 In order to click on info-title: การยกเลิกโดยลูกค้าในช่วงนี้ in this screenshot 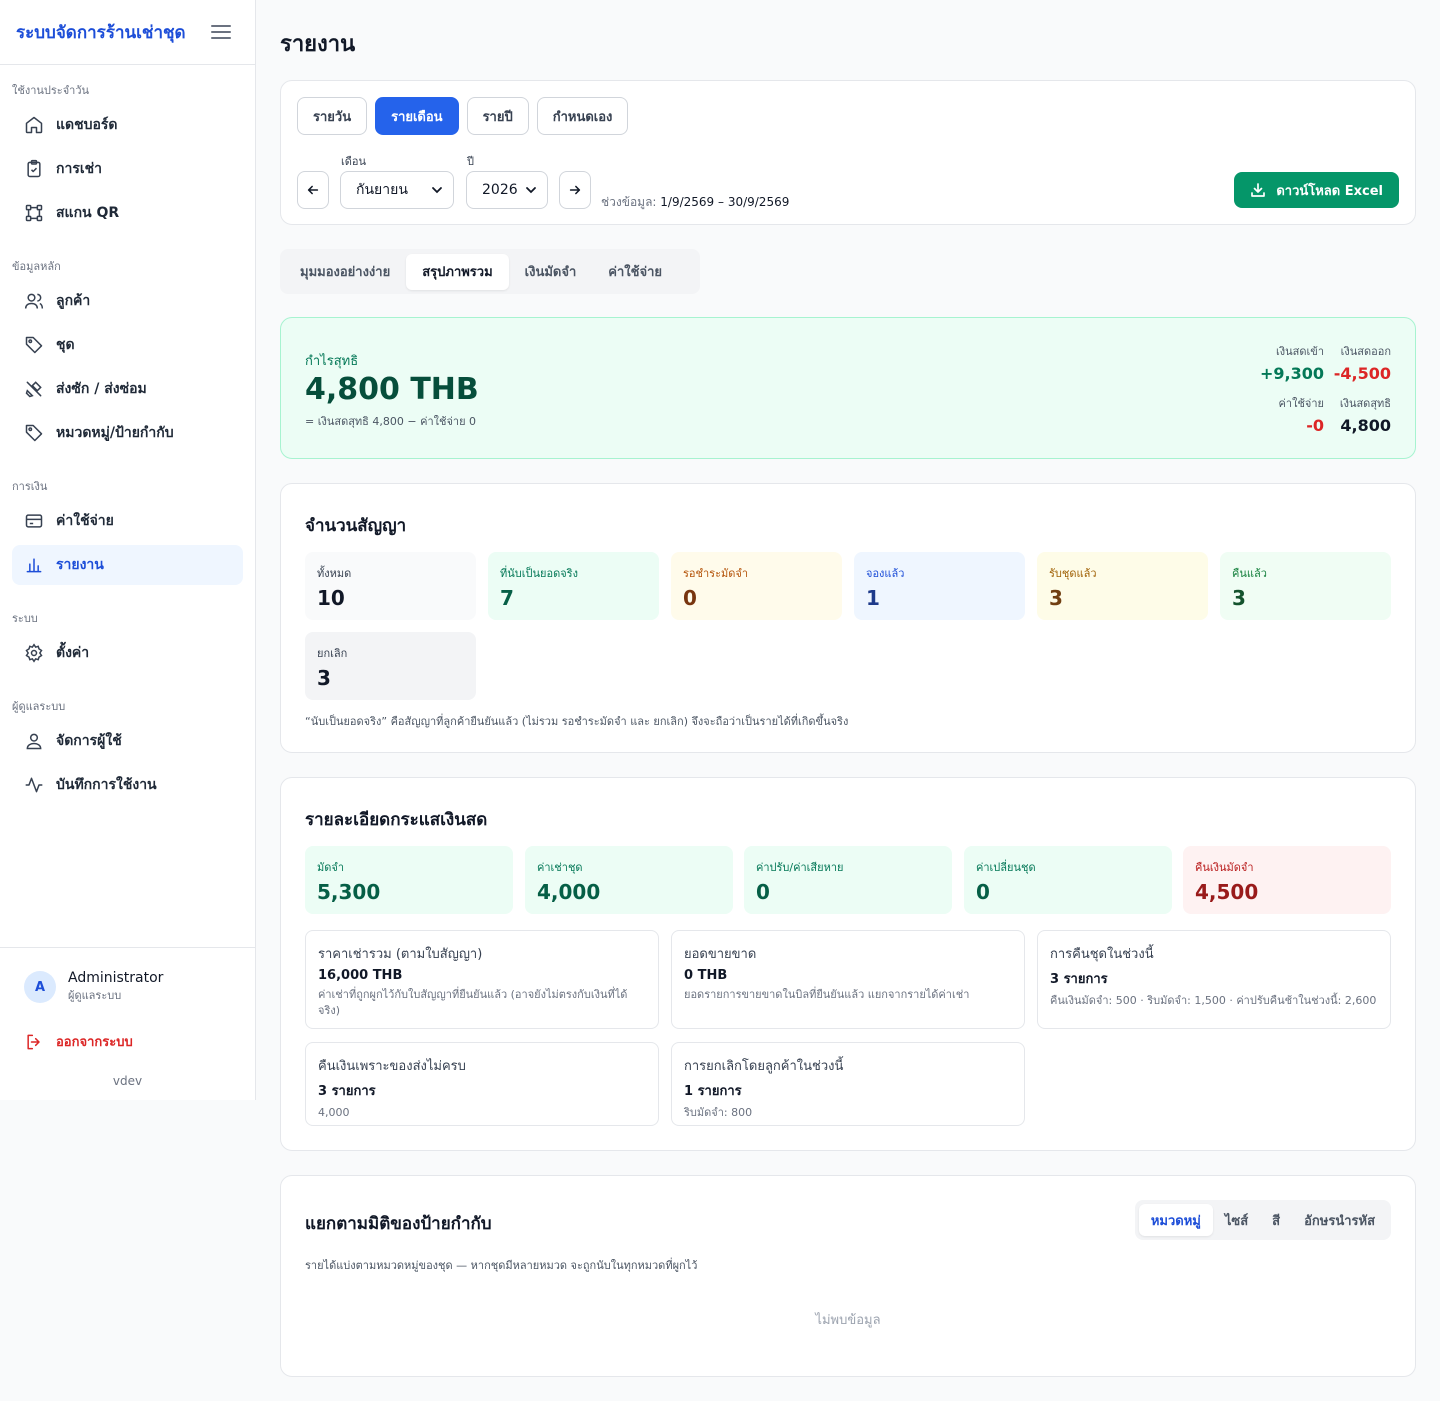, I will do `click(764, 1066)`.